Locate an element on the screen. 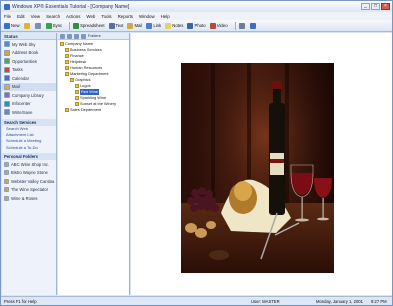 This screenshot has width=393, height=306. personal-folder-item: The Wine Spectator is located at coordinates (29, 190).